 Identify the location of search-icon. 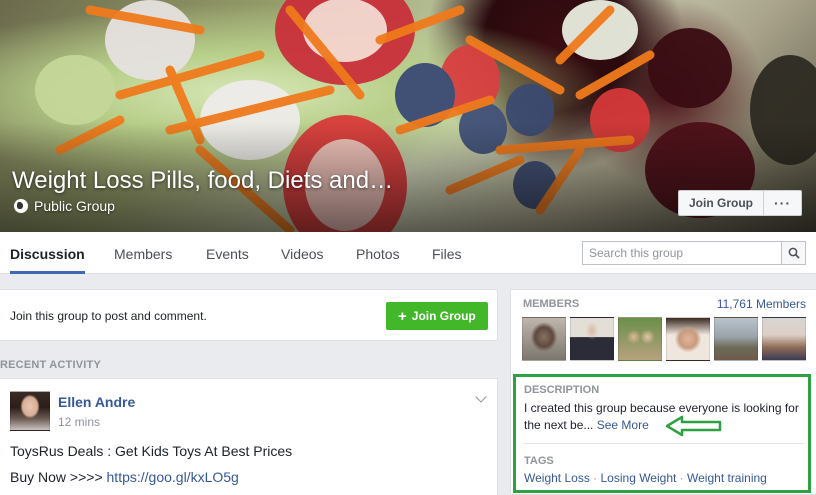
(794, 253).